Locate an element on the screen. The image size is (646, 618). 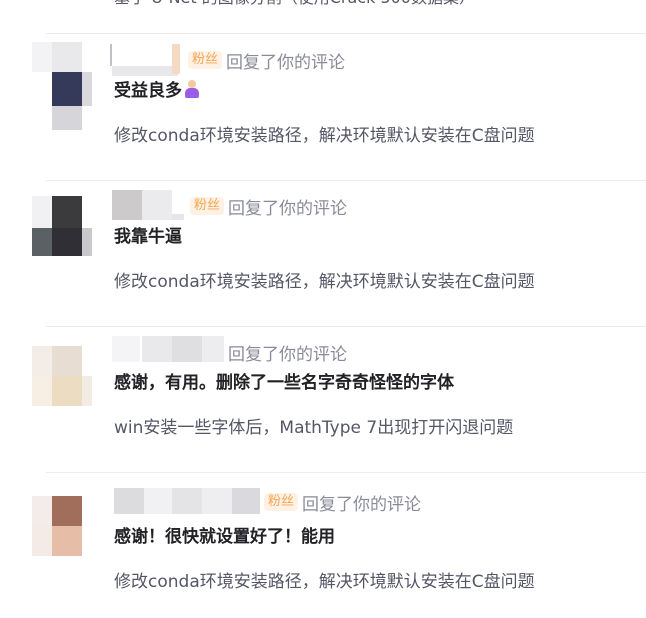
comment-text: 感谢，有用。删除了一些名字奇奇怪怪的字体 is located at coordinates (284, 383).